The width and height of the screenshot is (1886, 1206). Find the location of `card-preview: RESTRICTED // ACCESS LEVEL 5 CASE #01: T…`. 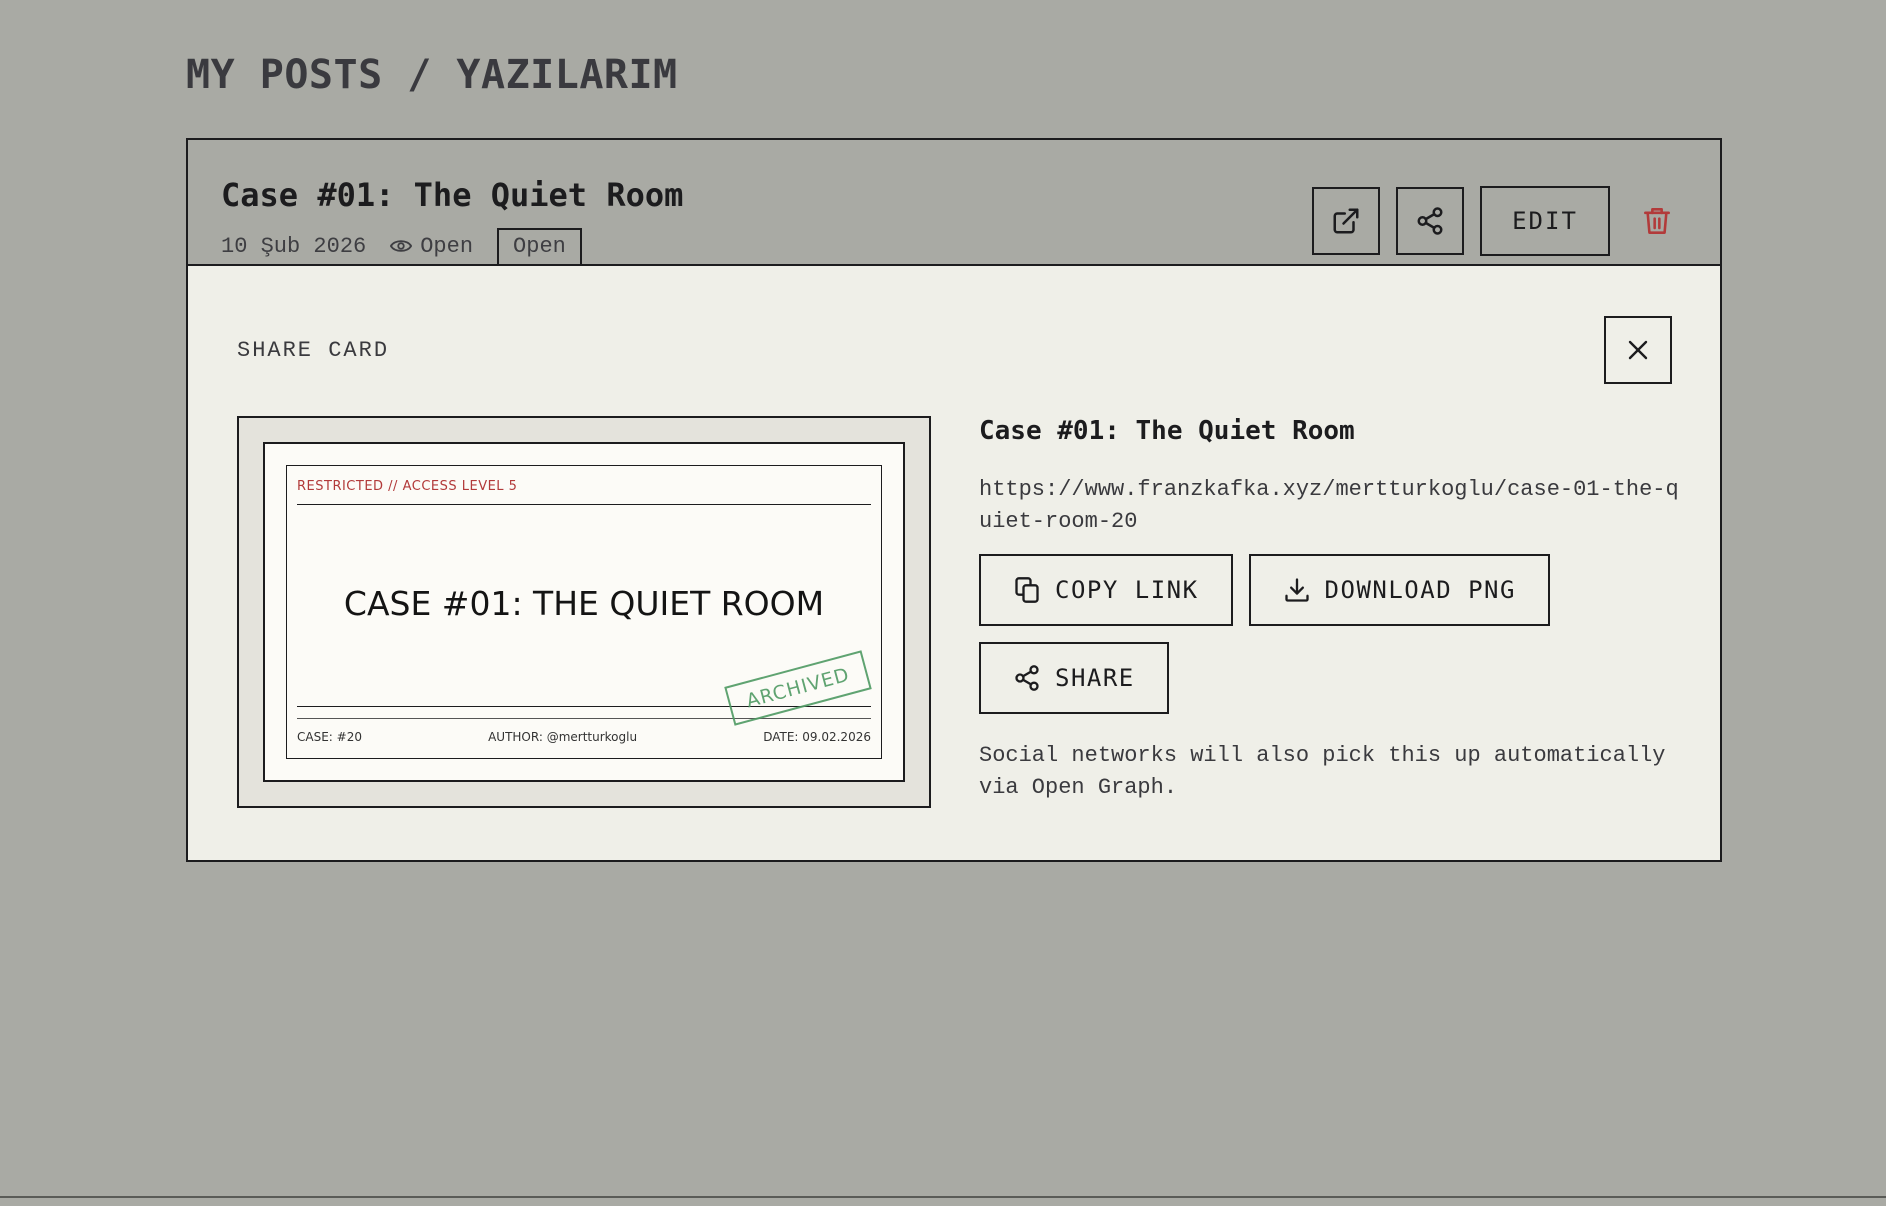

card-preview: RESTRICTED // ACCESS LEVEL 5 CASE #01: T… is located at coordinates (584, 612).